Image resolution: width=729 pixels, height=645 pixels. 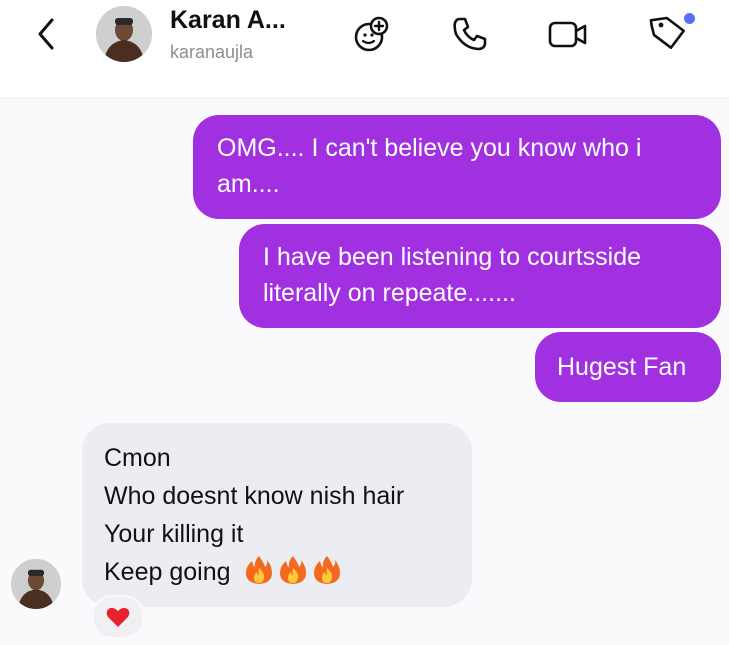 I want to click on fire-emoji-group, so click(x=290, y=573).